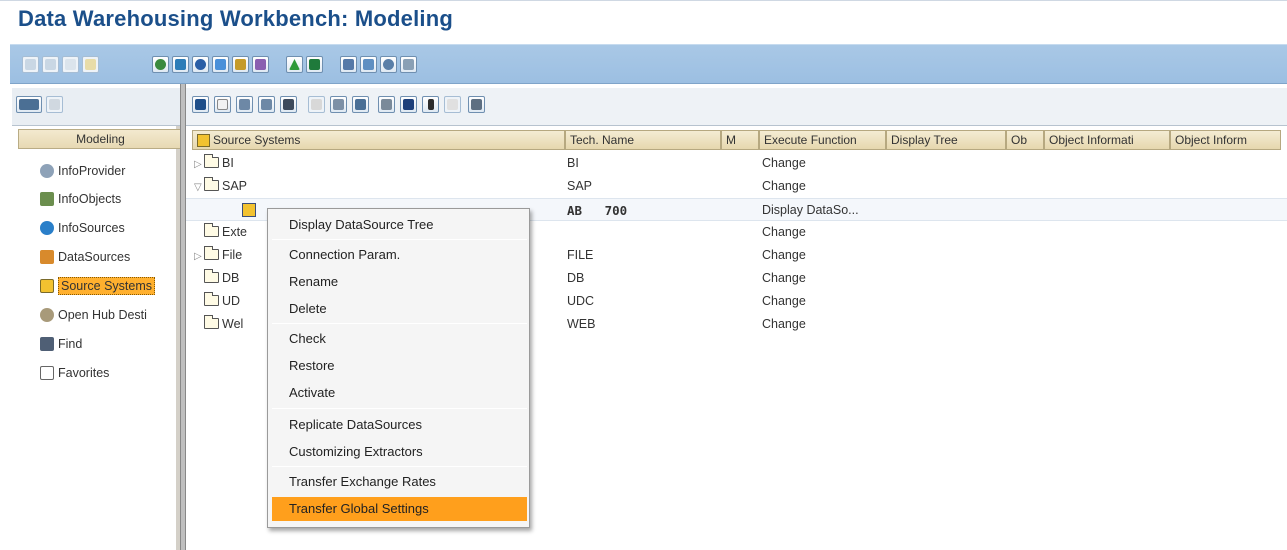 The image size is (1287, 550). What do you see at coordinates (736, 163) in the screenshot?
I see `tree-row: ▷ BI BI Change` at bounding box center [736, 163].